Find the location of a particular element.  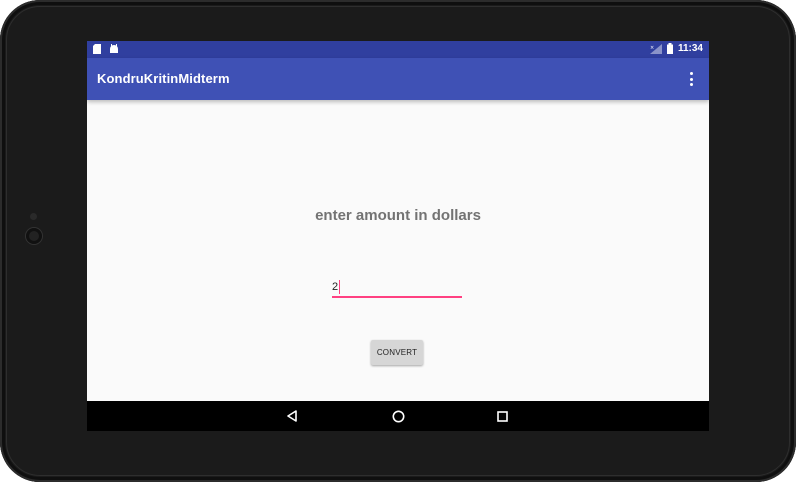

status-system-icons: × 11:34 is located at coordinates (676, 48).